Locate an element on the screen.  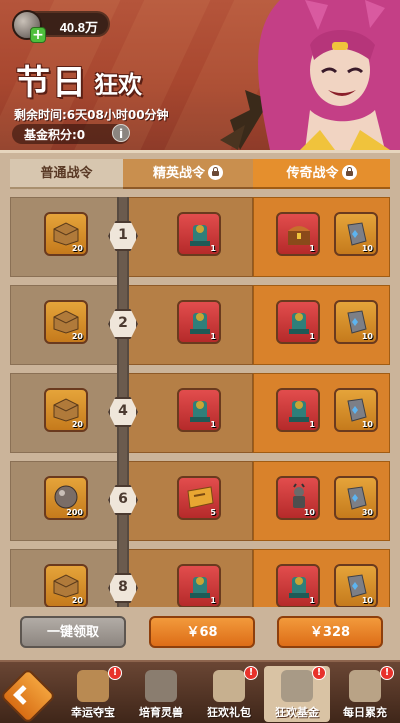
pass-tabs: 普通战令 精英战令 传奇战令 is located at coordinates (200, 174).